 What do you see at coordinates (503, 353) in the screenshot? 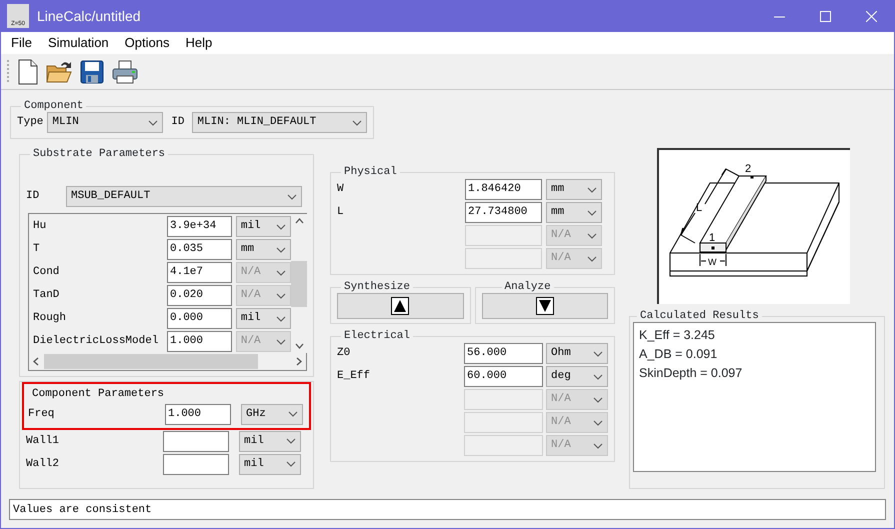
I see `input-field: 56.000` at bounding box center [503, 353].